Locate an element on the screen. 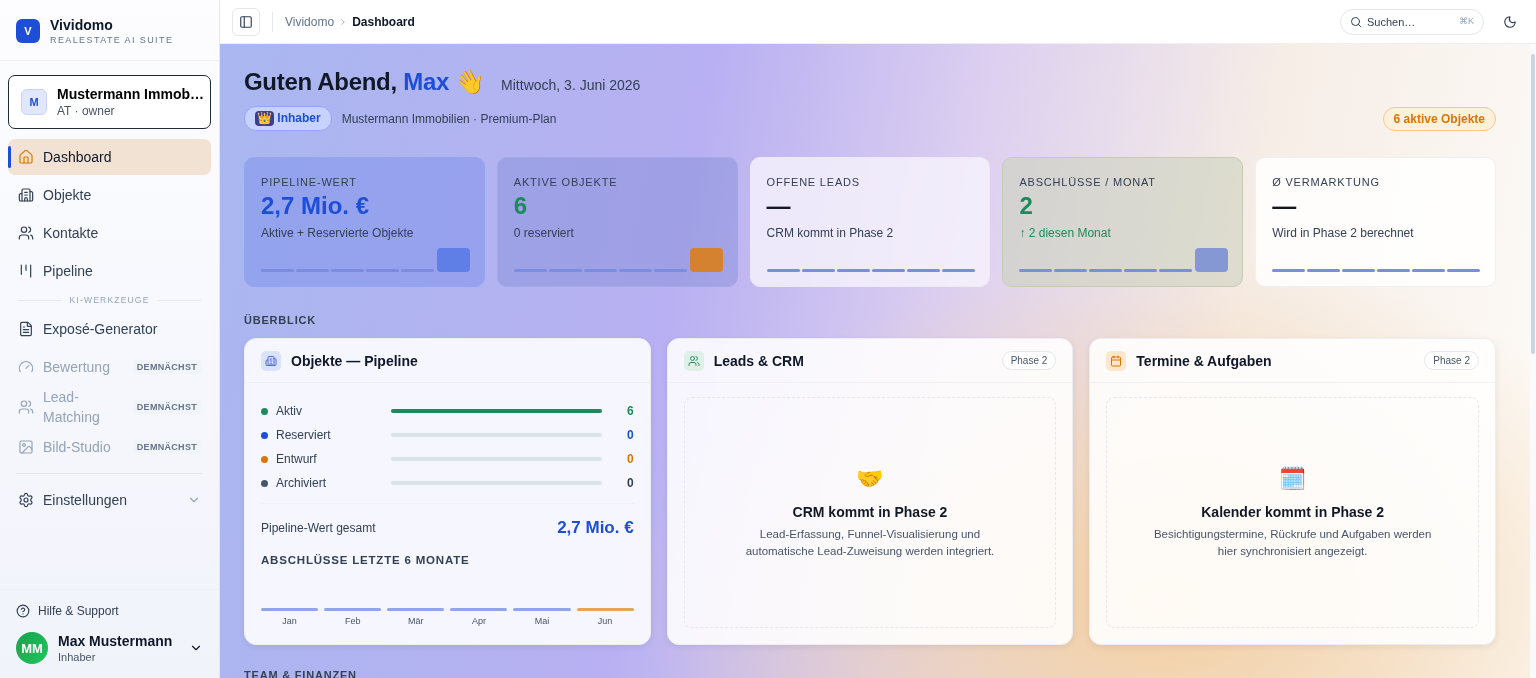 This screenshot has height=678, width=1536. kpi-subtext: 0 reserviert is located at coordinates (544, 233).